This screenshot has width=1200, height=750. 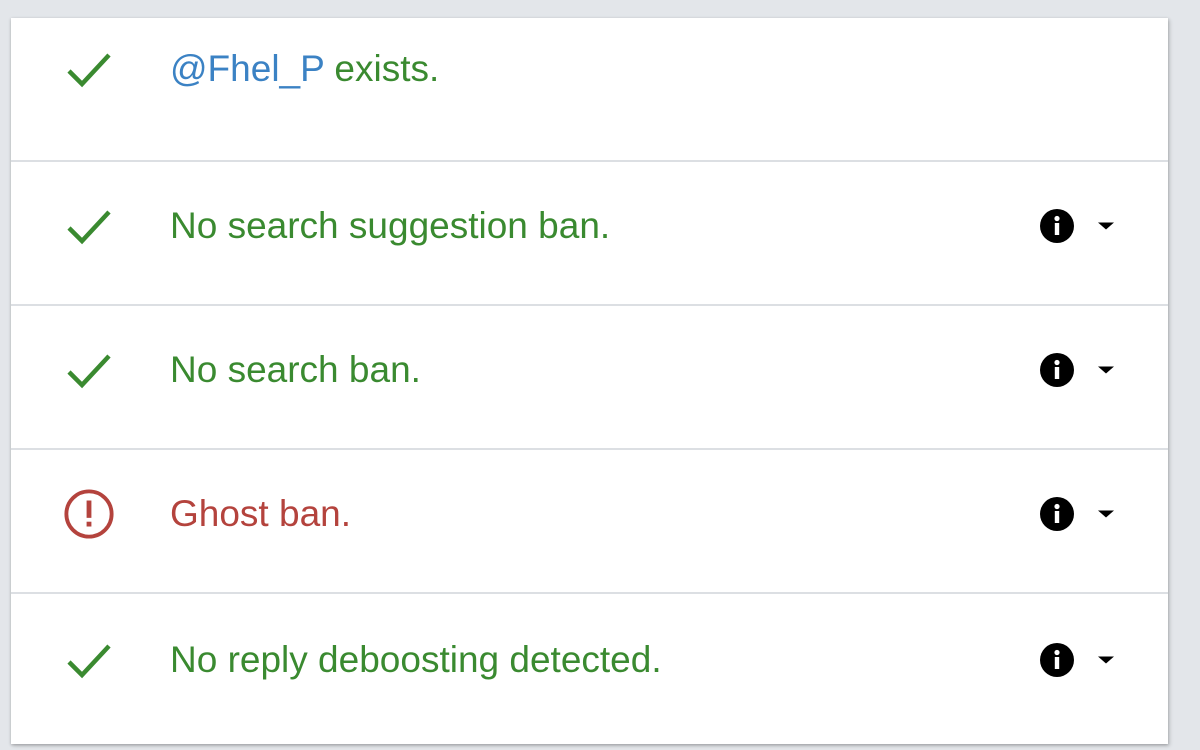 What do you see at coordinates (89, 514) in the screenshot?
I see `alert-circle-icon` at bounding box center [89, 514].